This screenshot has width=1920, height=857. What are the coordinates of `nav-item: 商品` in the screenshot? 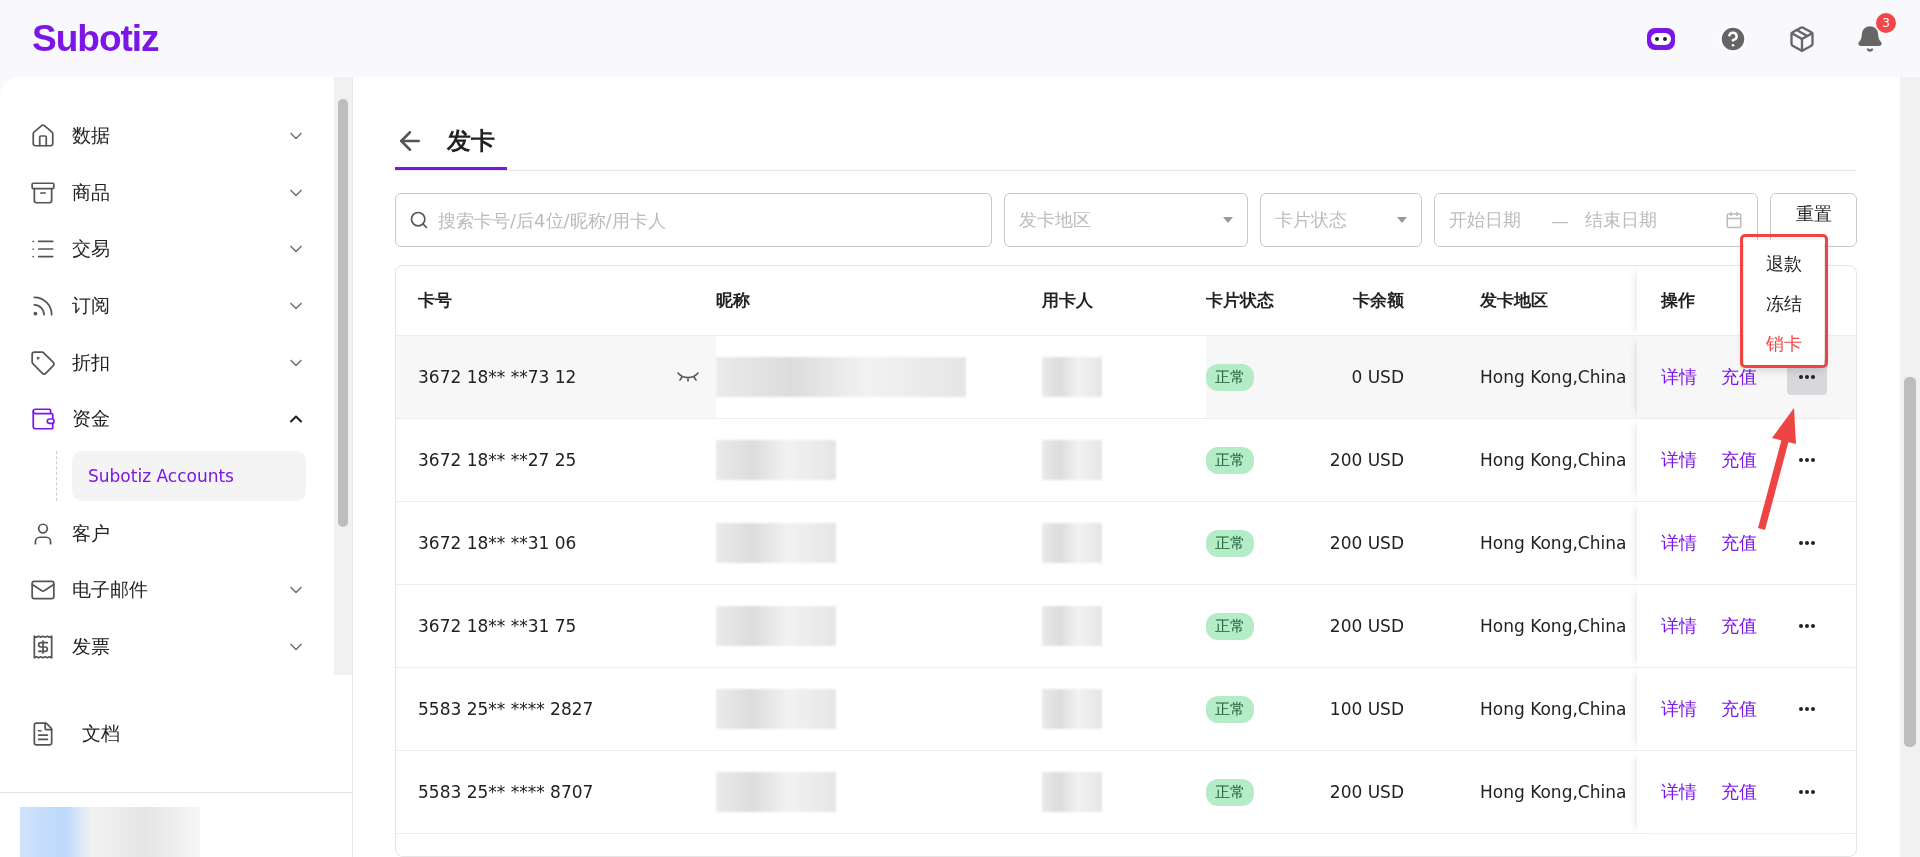 It's located at (182, 193).